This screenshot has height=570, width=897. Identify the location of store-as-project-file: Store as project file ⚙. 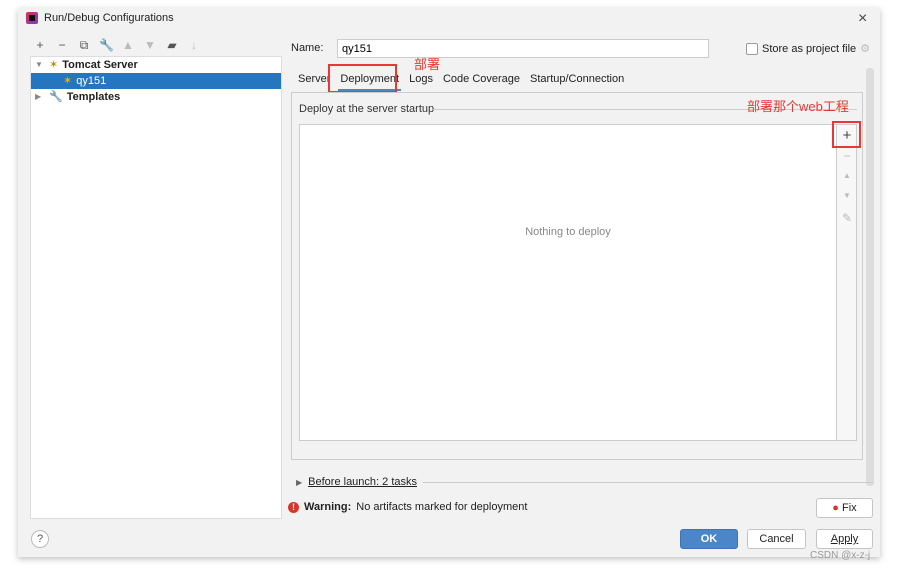
(808, 48).